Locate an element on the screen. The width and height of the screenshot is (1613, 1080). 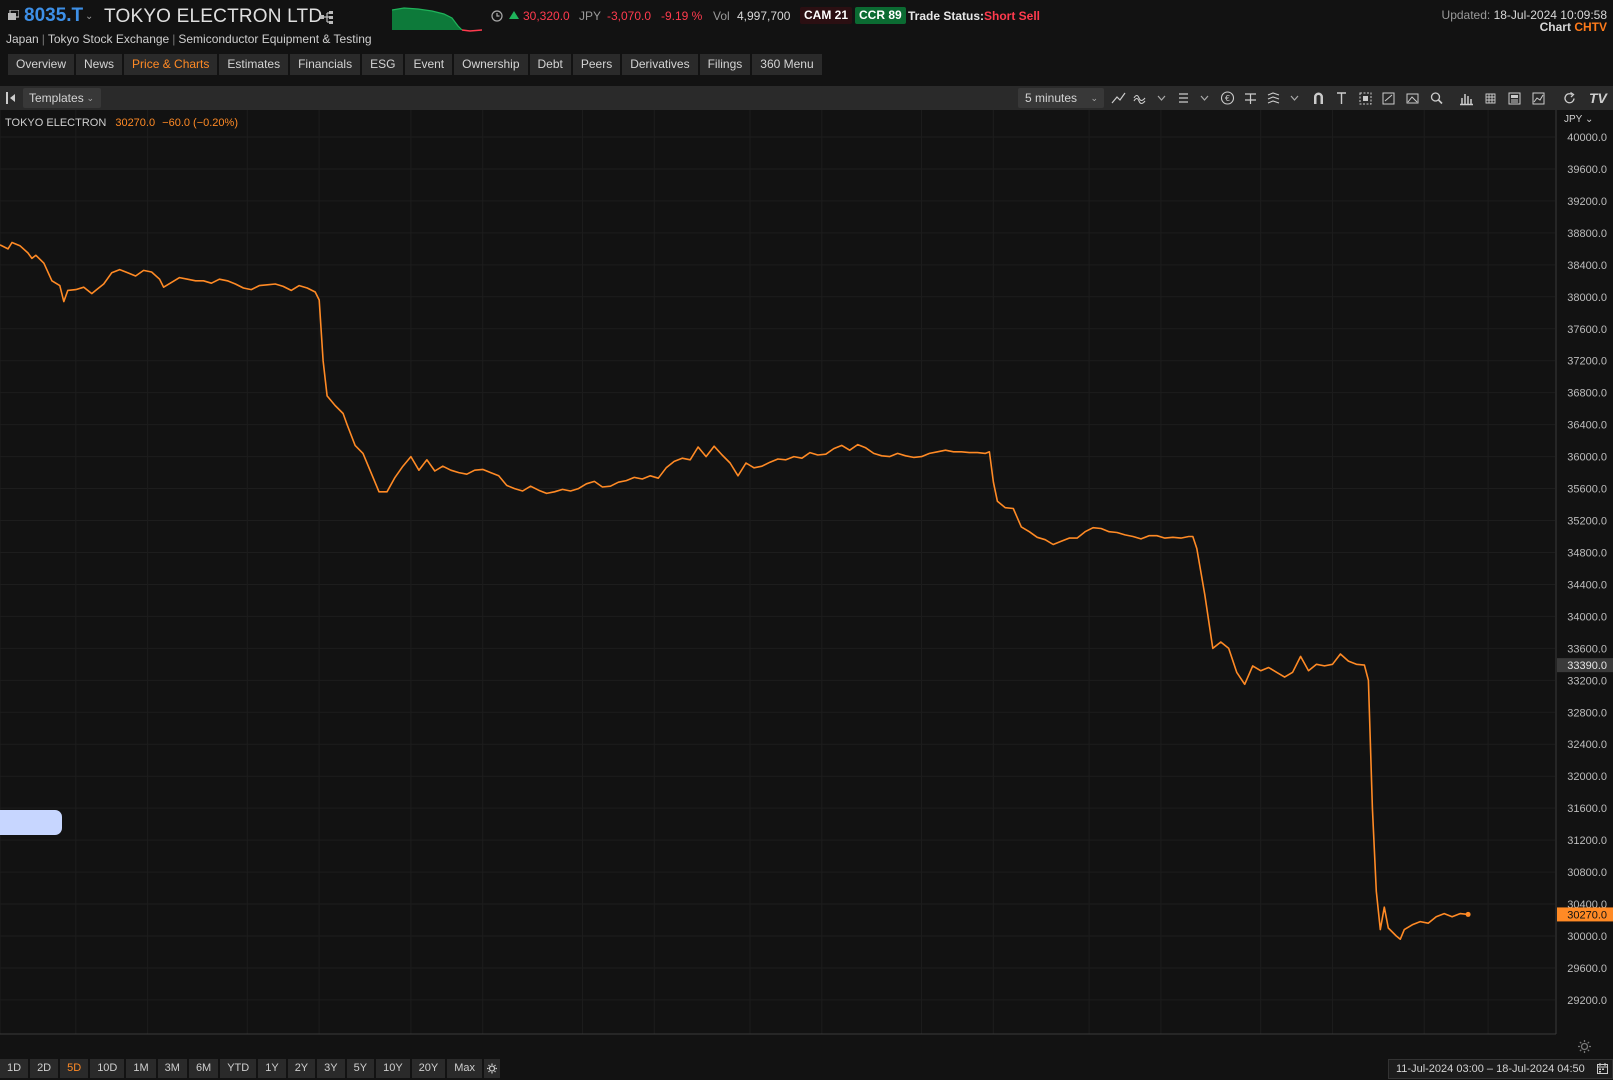
y-tick-label: 38400.0 is located at coordinates (1587, 266).